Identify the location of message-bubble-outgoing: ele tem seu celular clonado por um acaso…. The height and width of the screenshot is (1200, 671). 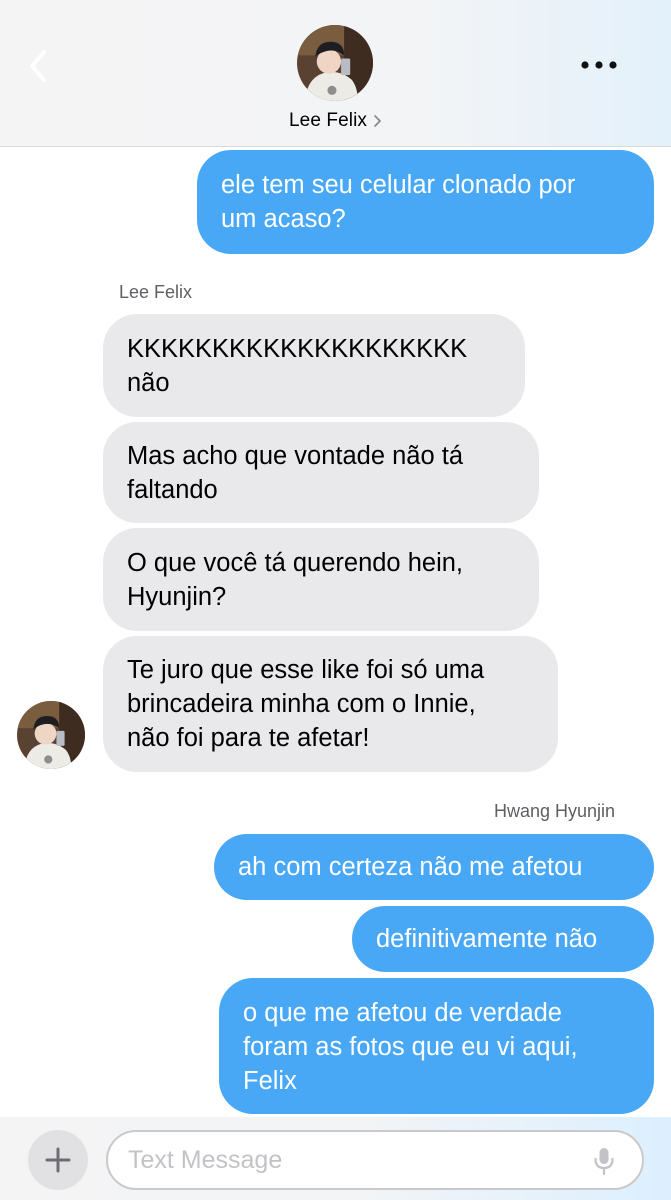
(425, 202).